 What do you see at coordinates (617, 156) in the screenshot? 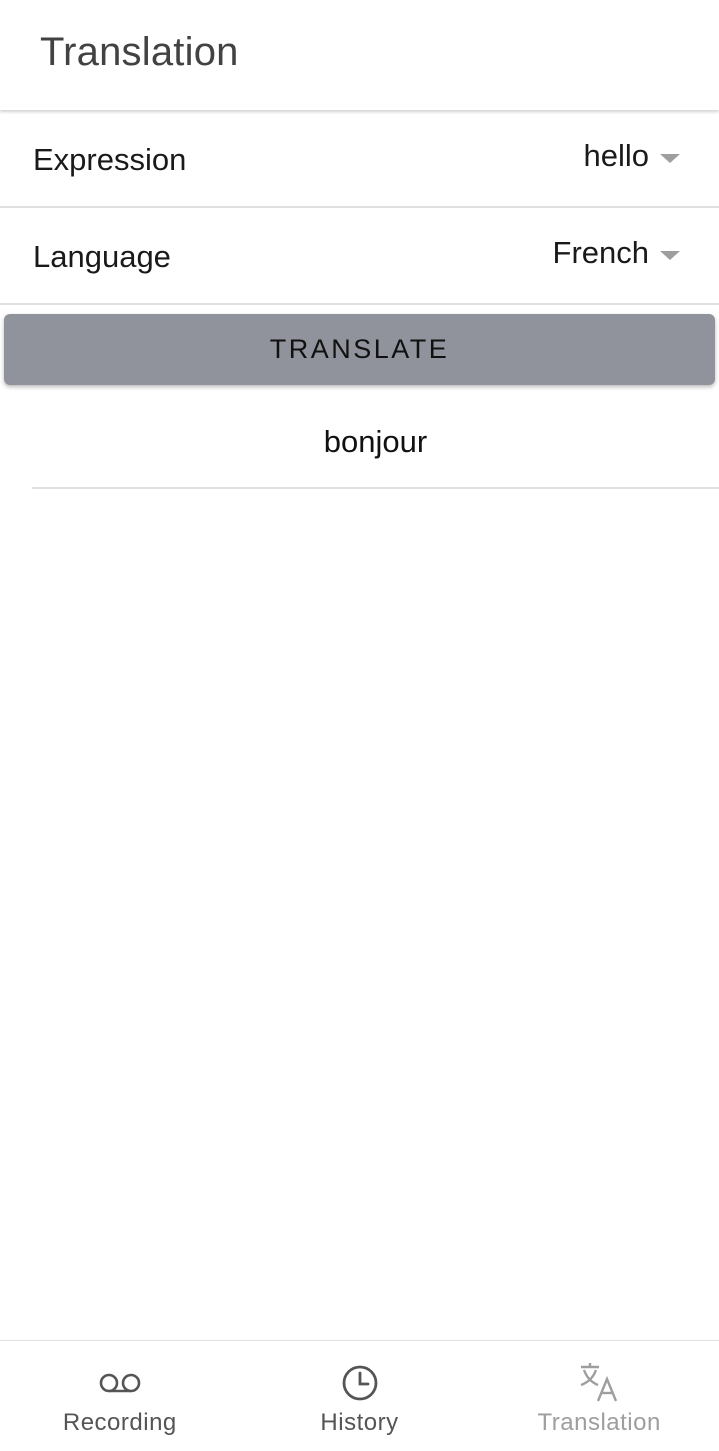
I see `expression-value: hello` at bounding box center [617, 156].